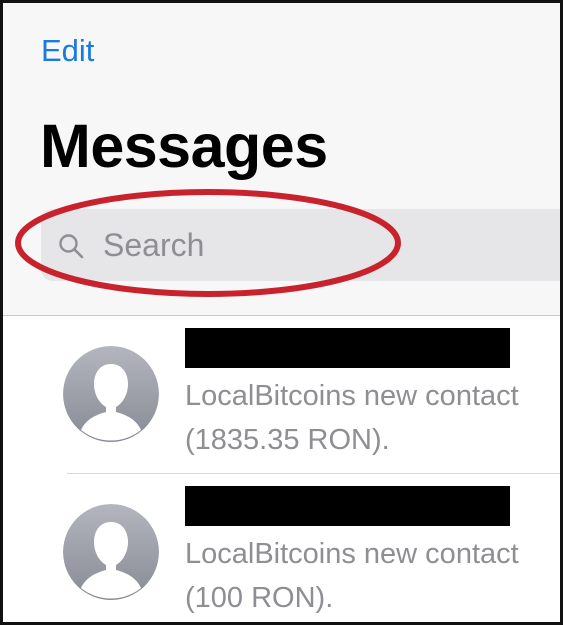  I want to click on search-bar, so click(300, 245).